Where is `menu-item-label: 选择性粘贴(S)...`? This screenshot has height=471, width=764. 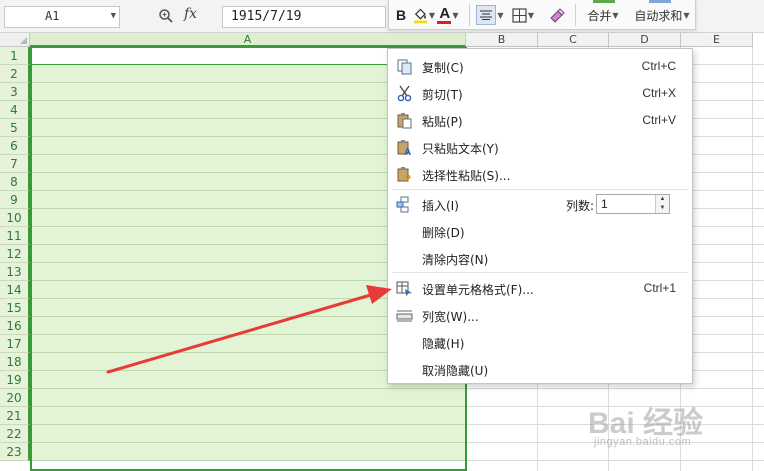 menu-item-label: 选择性粘贴(S)... is located at coordinates (466, 176).